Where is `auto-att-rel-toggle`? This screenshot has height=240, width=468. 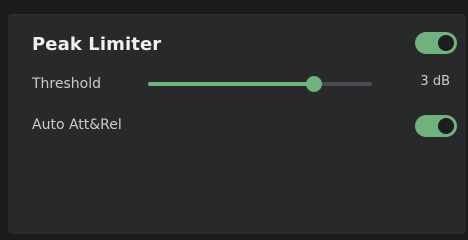 auto-att-rel-toggle is located at coordinates (436, 126).